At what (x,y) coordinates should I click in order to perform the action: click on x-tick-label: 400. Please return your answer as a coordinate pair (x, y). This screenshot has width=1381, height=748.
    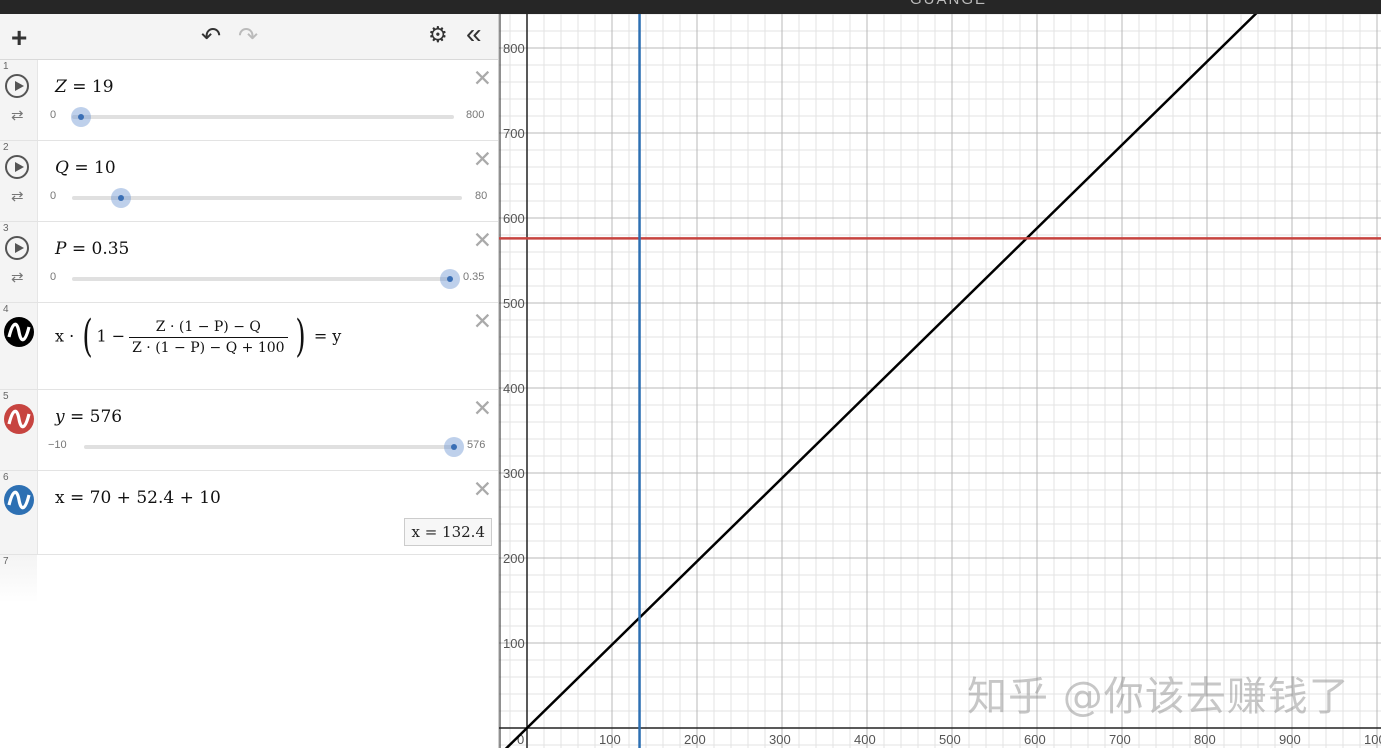
    Looking at the image, I should click on (865, 739).